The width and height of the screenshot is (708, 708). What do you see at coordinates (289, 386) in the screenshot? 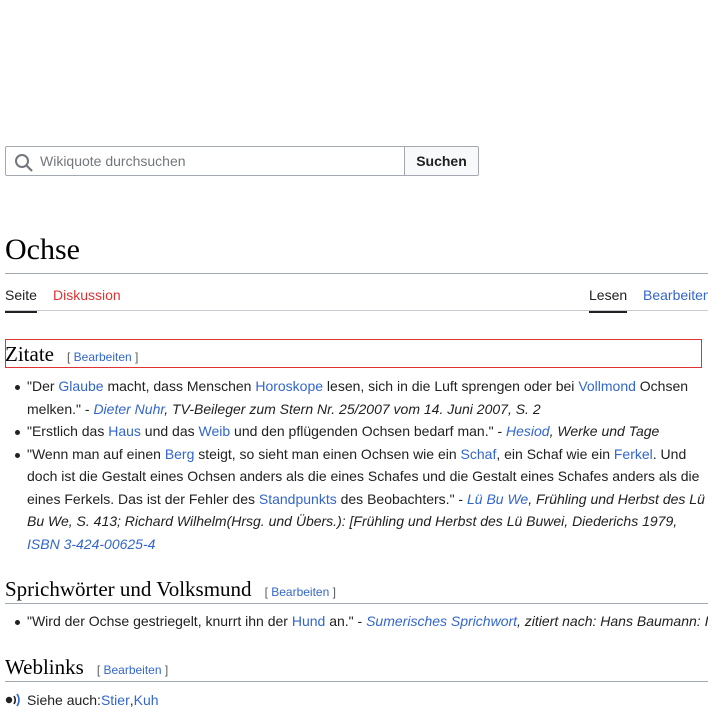
I see `link-horoskope: Horoskope` at bounding box center [289, 386].